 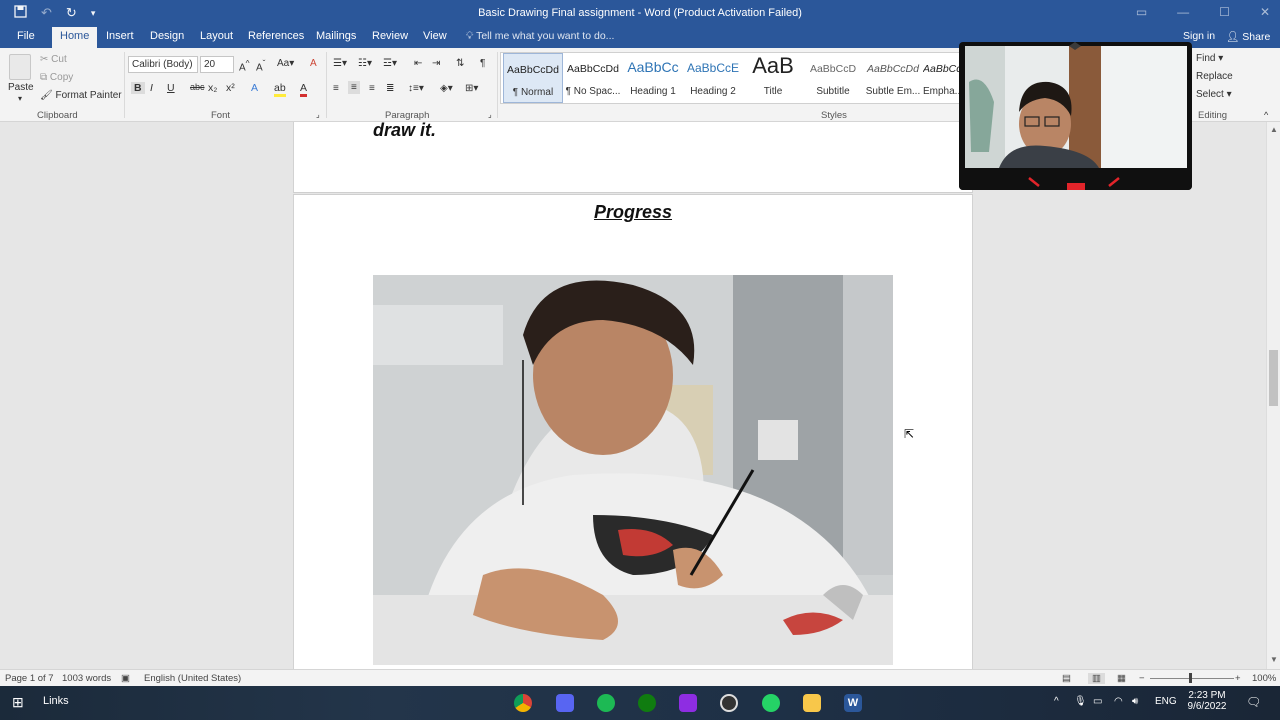 I want to click on tab-review: Review, so click(x=390, y=36).